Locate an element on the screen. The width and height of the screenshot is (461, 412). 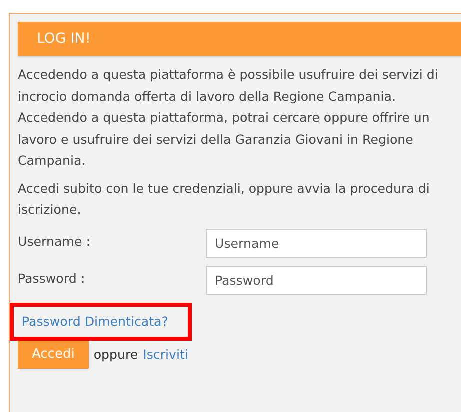
intro-text: Accedi subito con le tue credenziali, oppure avvia la procedura di iscrizione. is located at coordinates (224, 199).